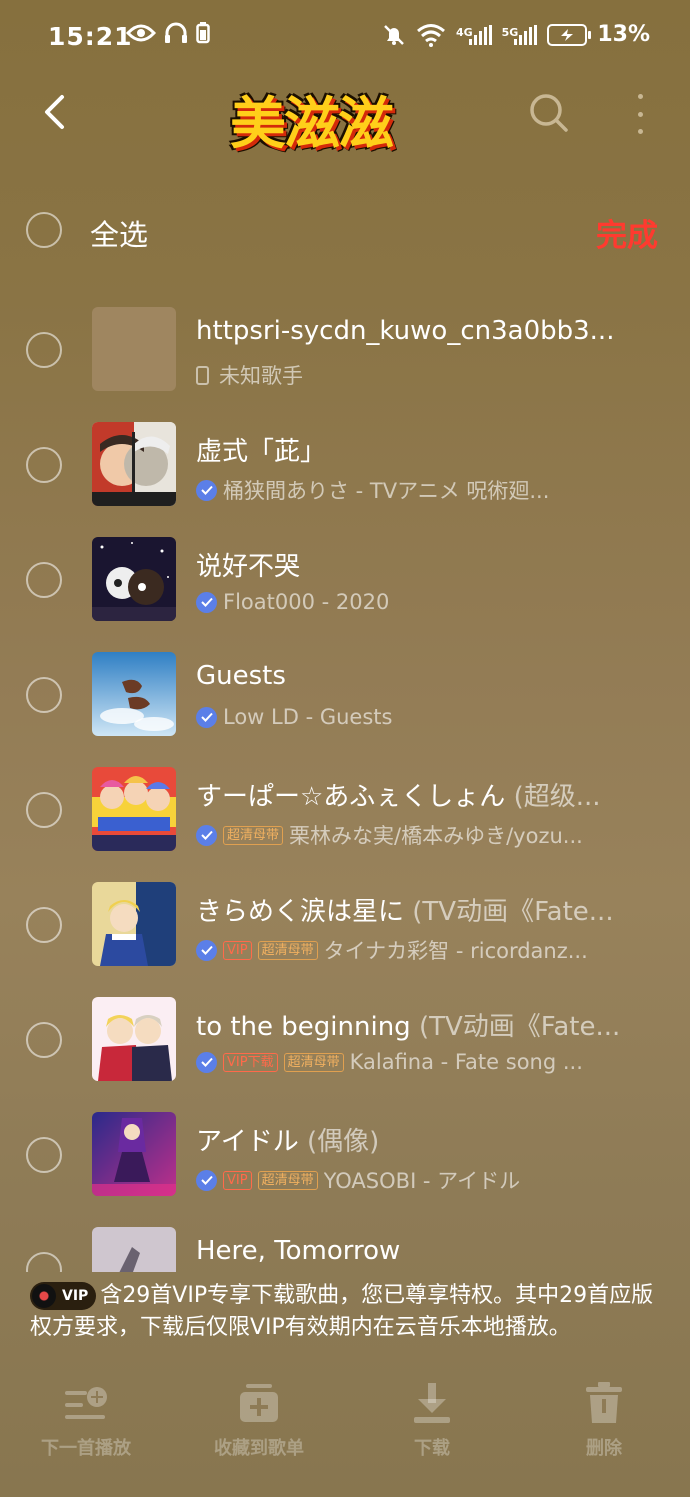 The height and width of the screenshot is (1497, 690). I want to click on download-icon, so click(432, 1403).